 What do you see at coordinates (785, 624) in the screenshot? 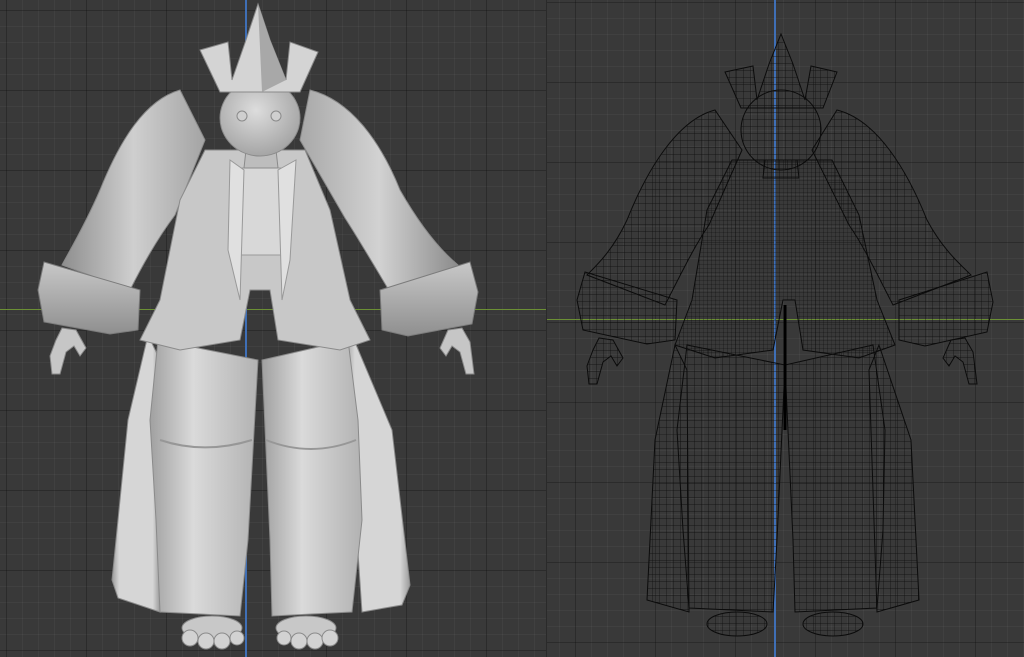
I see `wire-feet` at bounding box center [785, 624].